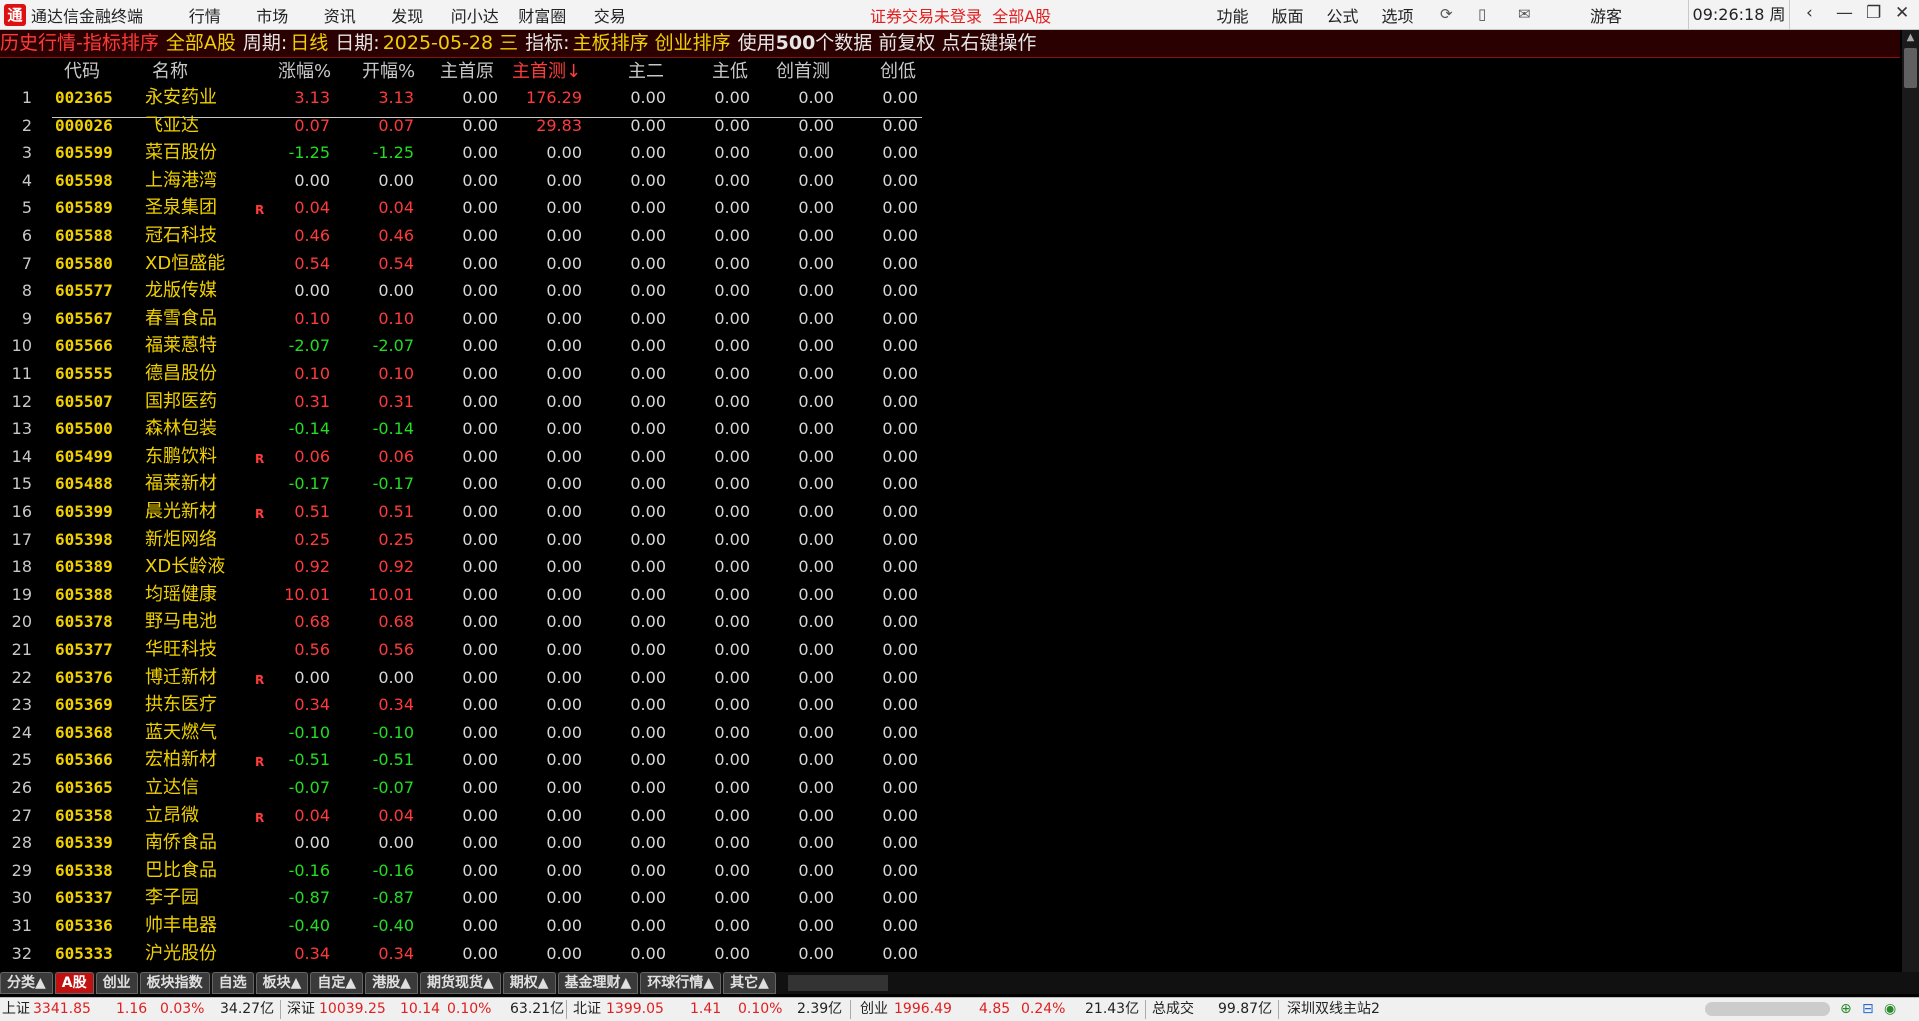  I want to click on menu-item-wealth: 财富圈, so click(543, 15).